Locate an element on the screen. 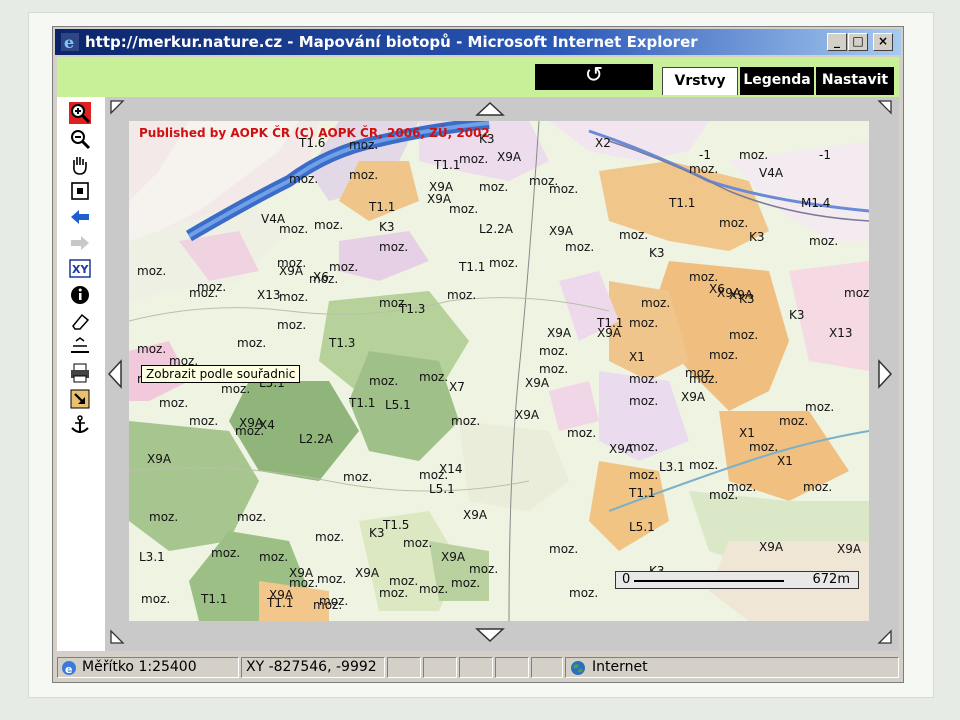 The width and height of the screenshot is (960, 720). pan-south-arrow is located at coordinates (490, 635).